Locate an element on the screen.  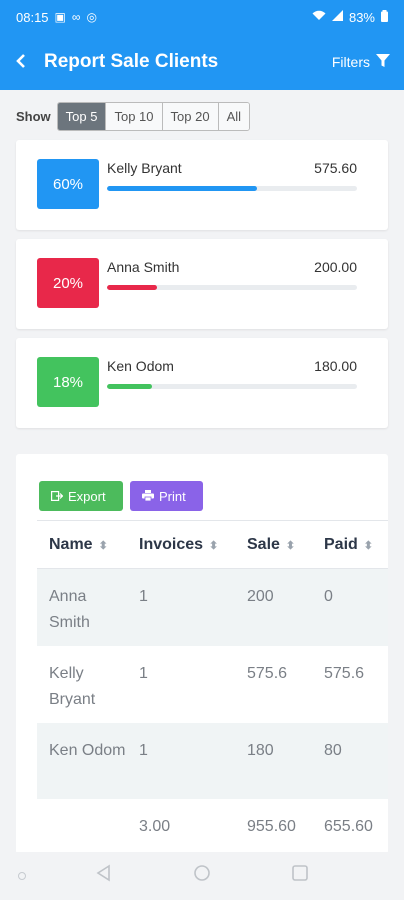
export-icon is located at coordinates (57, 496).